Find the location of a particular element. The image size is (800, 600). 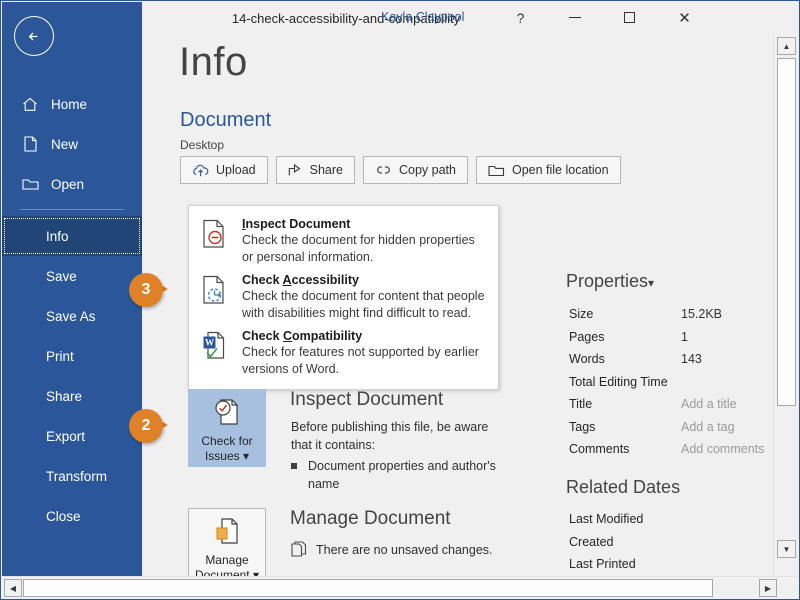

sidebar-item-save: Save is located at coordinates (72, 276).